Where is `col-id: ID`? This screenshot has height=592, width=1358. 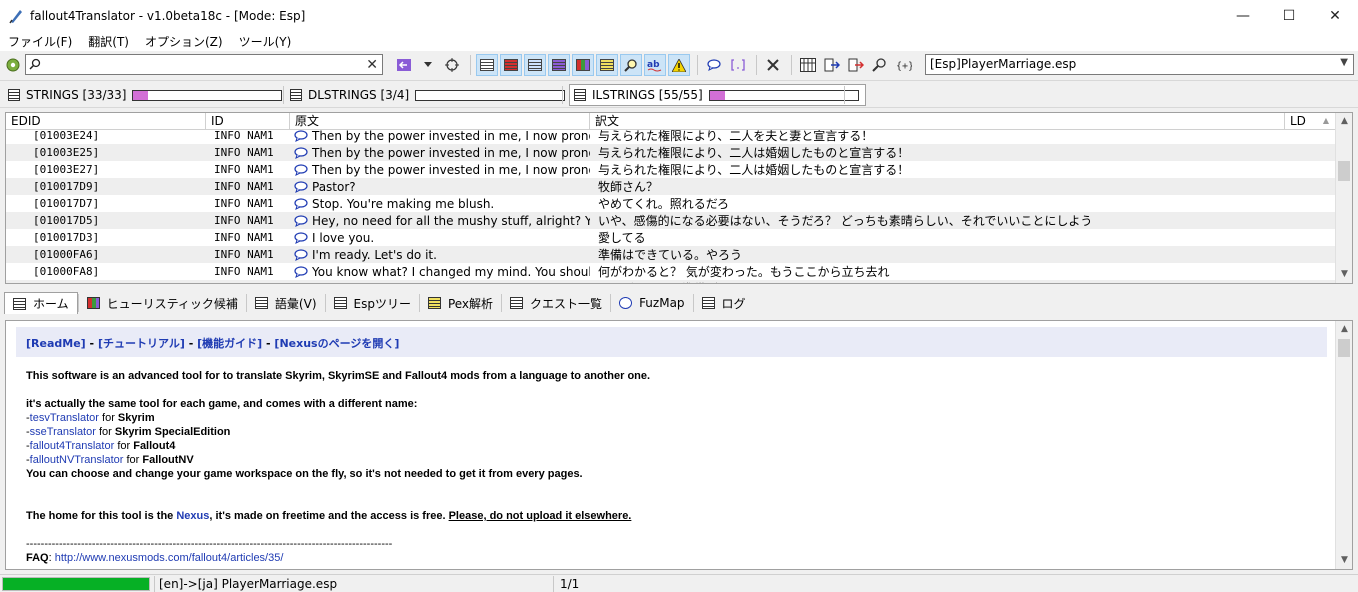
col-id: ID is located at coordinates (248, 121).